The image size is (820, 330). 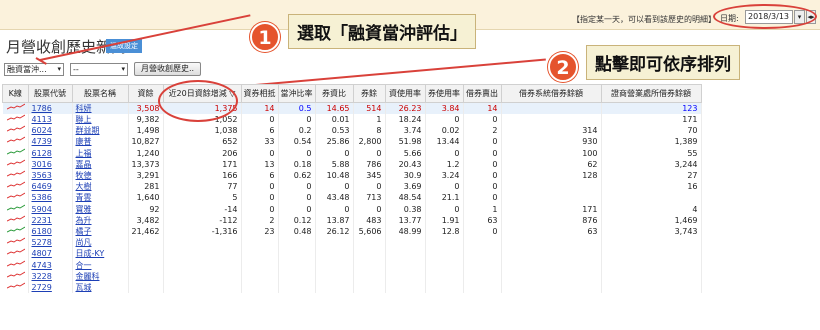 What do you see at coordinates (352, 243) in the screenshot?
I see `table-row: 5278 尚凡` at bounding box center [352, 243].